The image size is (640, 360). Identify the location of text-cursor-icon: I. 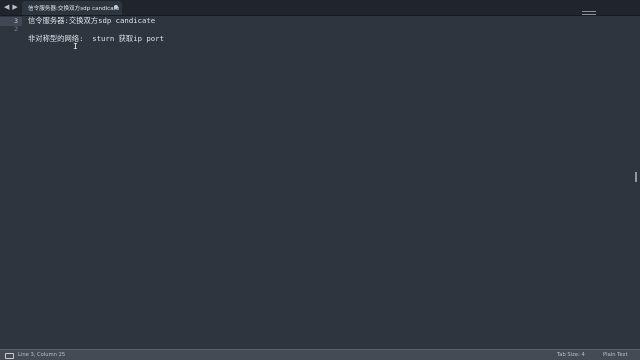
(75, 46).